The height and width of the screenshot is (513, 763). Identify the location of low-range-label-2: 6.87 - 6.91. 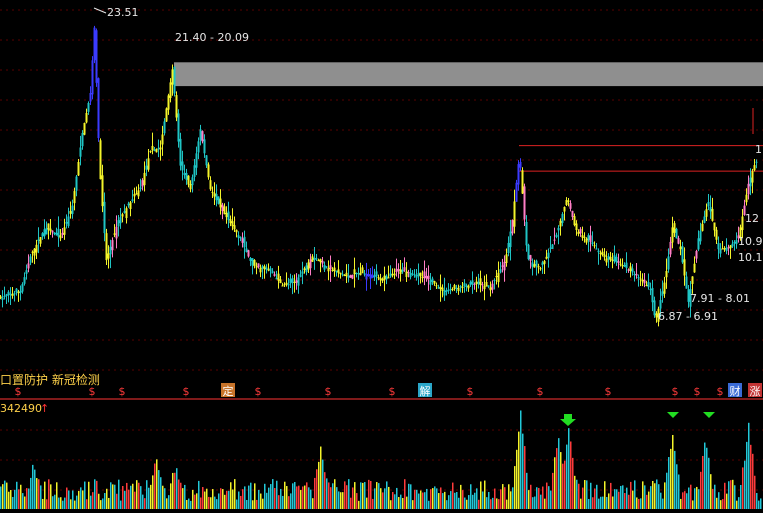
(688, 316).